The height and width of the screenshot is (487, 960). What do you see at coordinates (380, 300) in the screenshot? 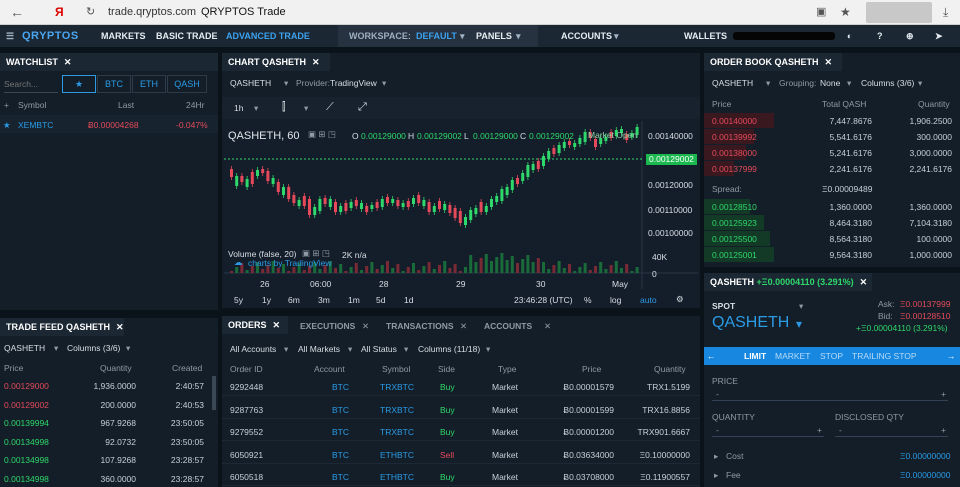
I see `range-5d: 5d` at bounding box center [380, 300].